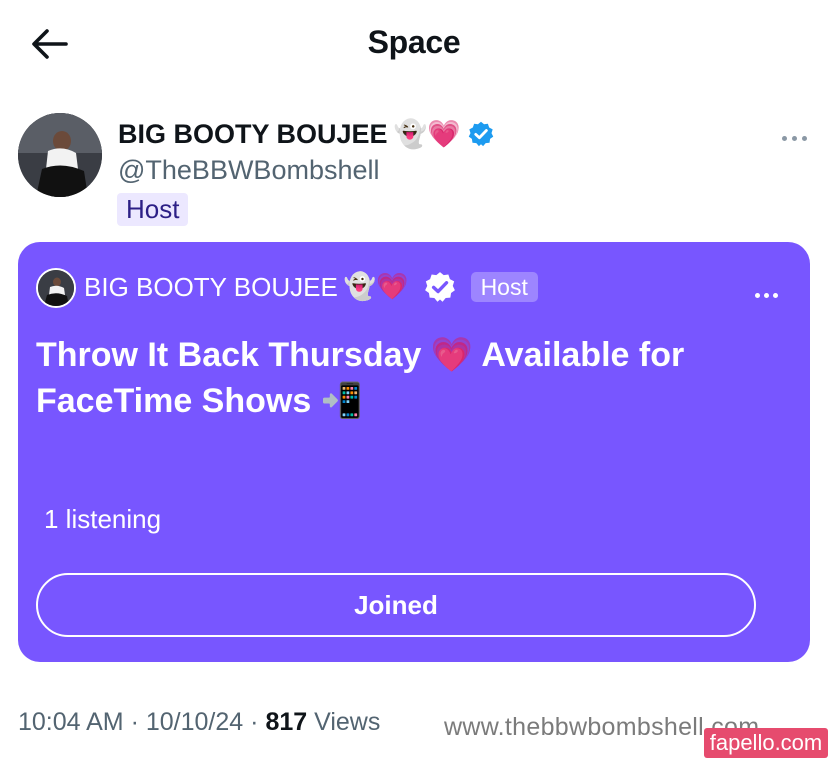 The width and height of the screenshot is (828, 758). What do you see at coordinates (414, 42) in the screenshot?
I see `page-title: Space` at bounding box center [414, 42].